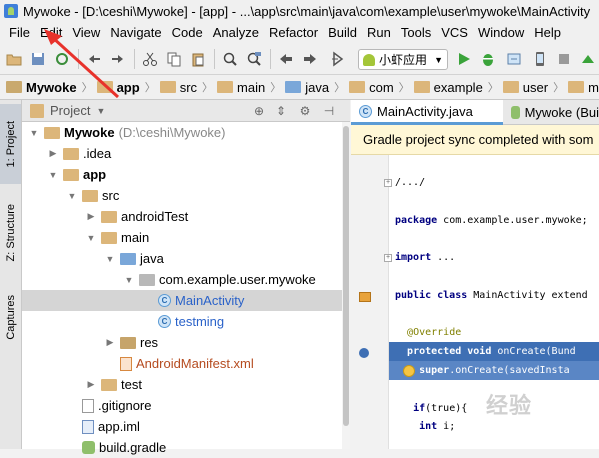  I want to click on device-icon, so click(540, 59).